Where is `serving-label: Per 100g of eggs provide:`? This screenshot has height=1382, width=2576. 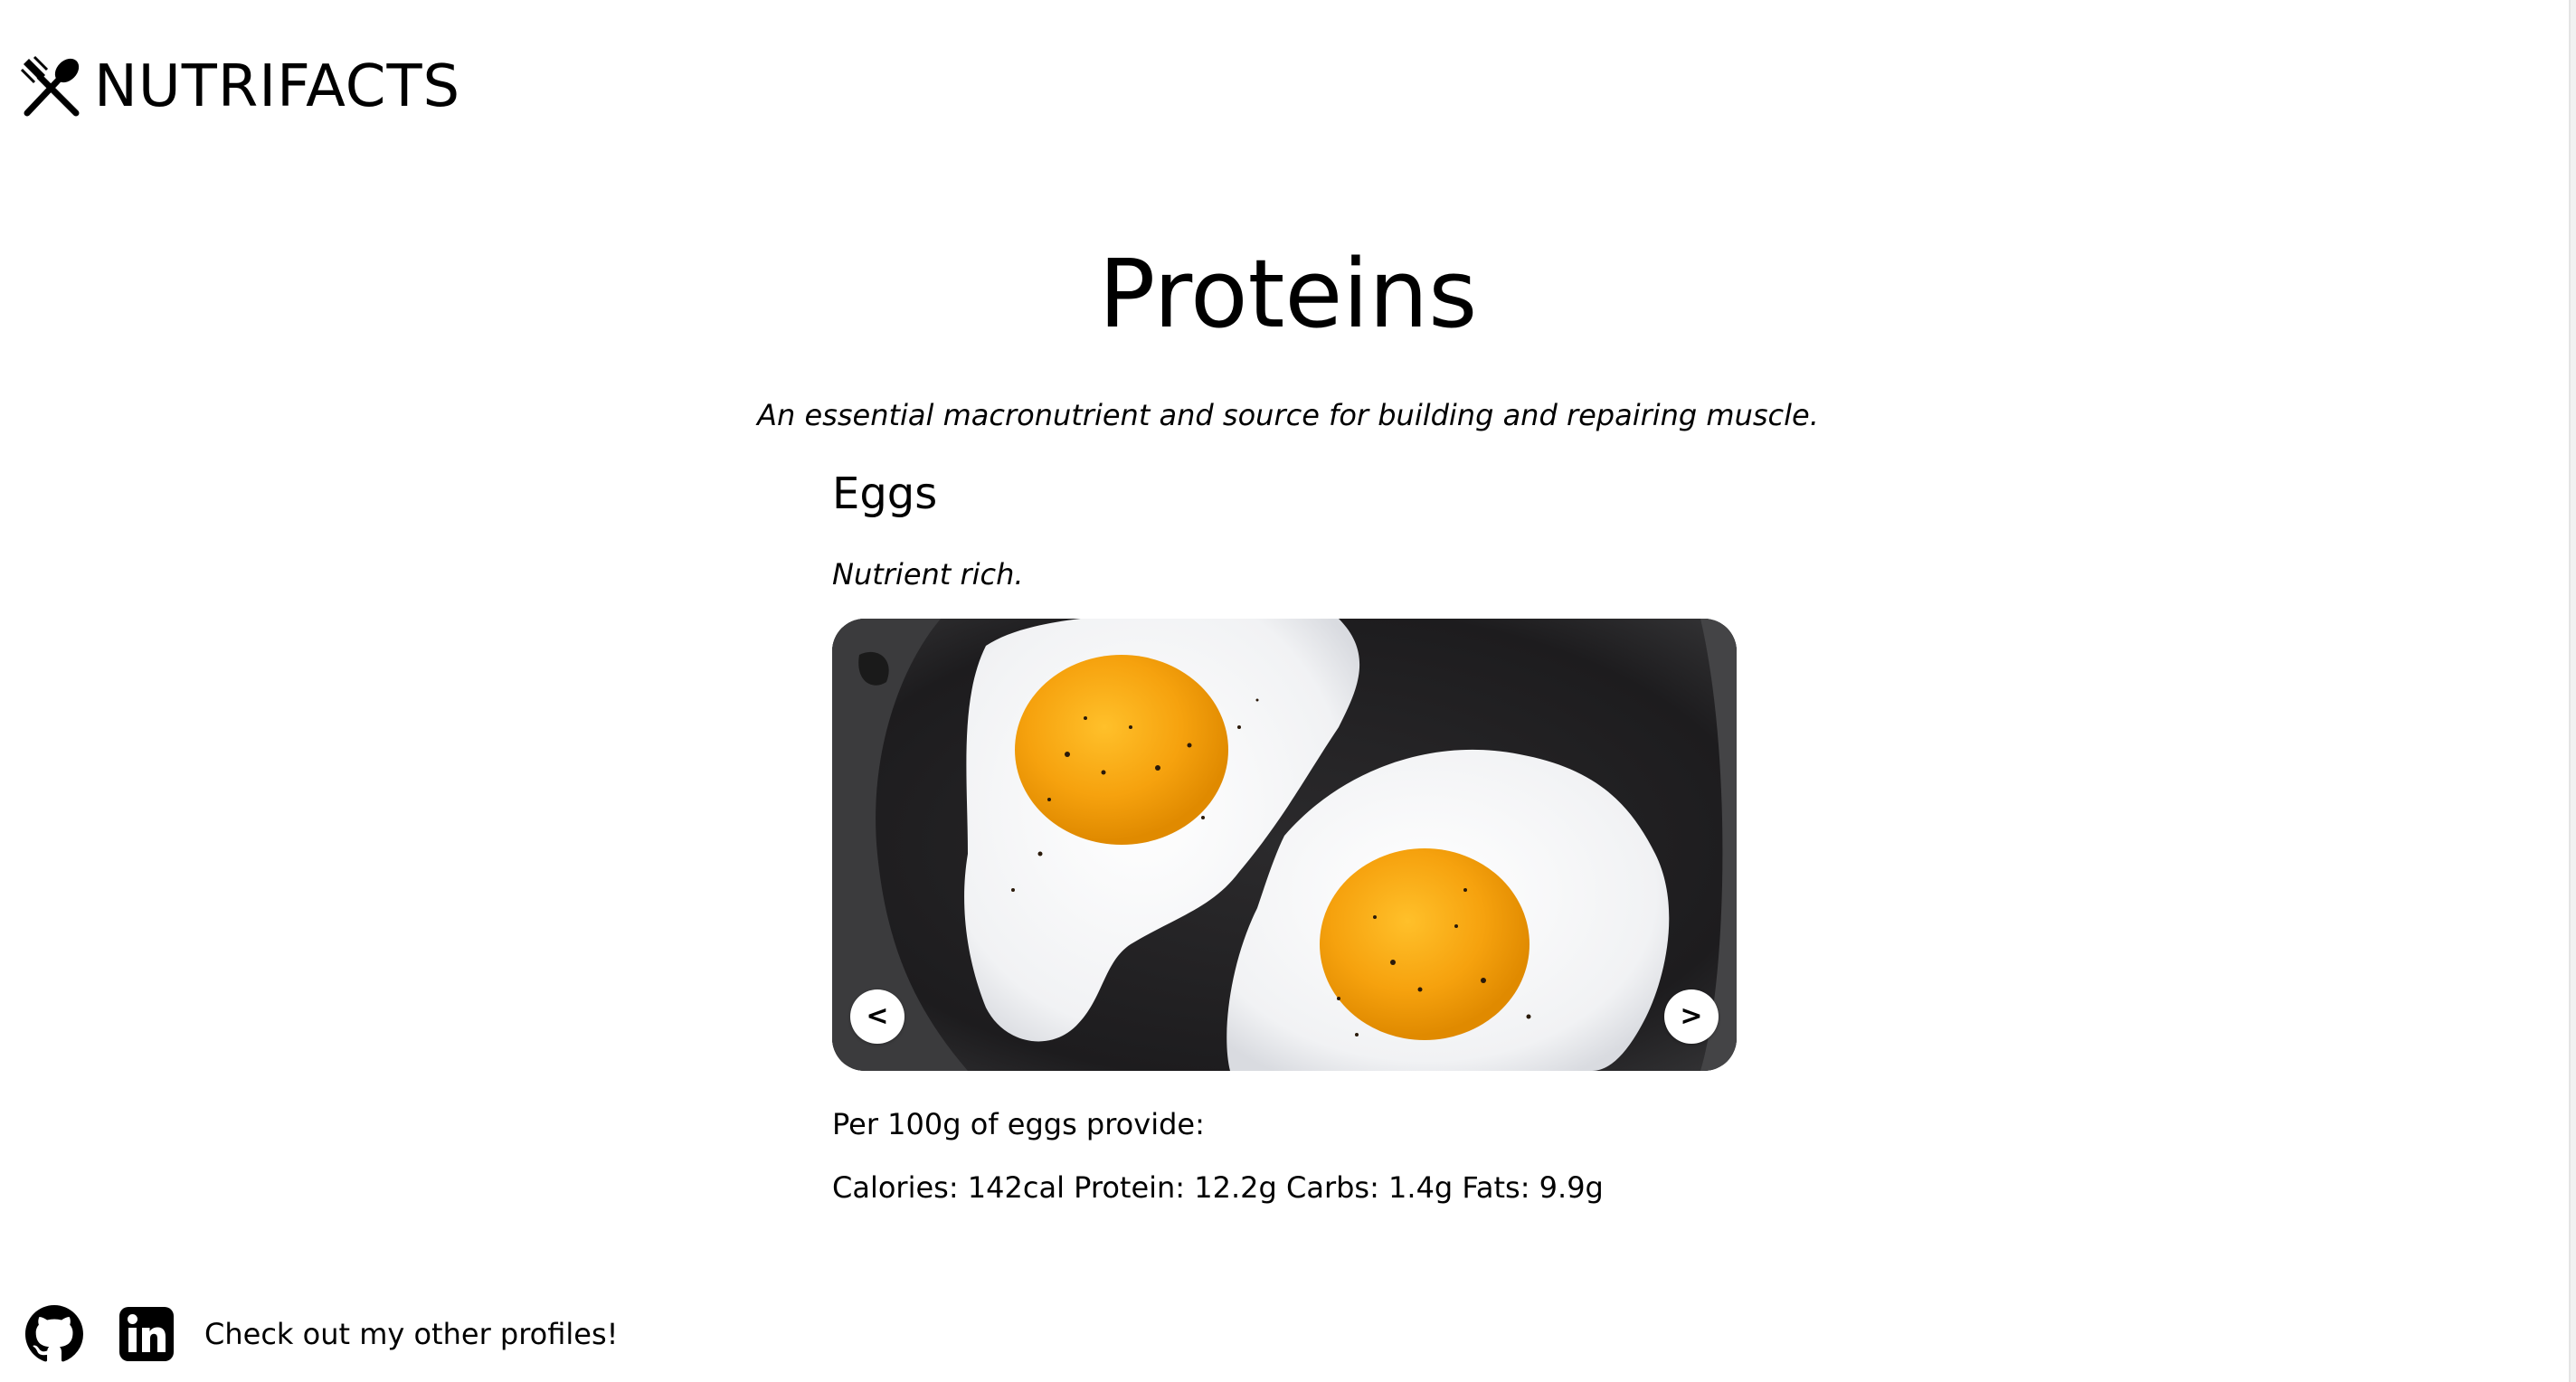 serving-label: Per 100g of eggs provide: is located at coordinates (1019, 1123).